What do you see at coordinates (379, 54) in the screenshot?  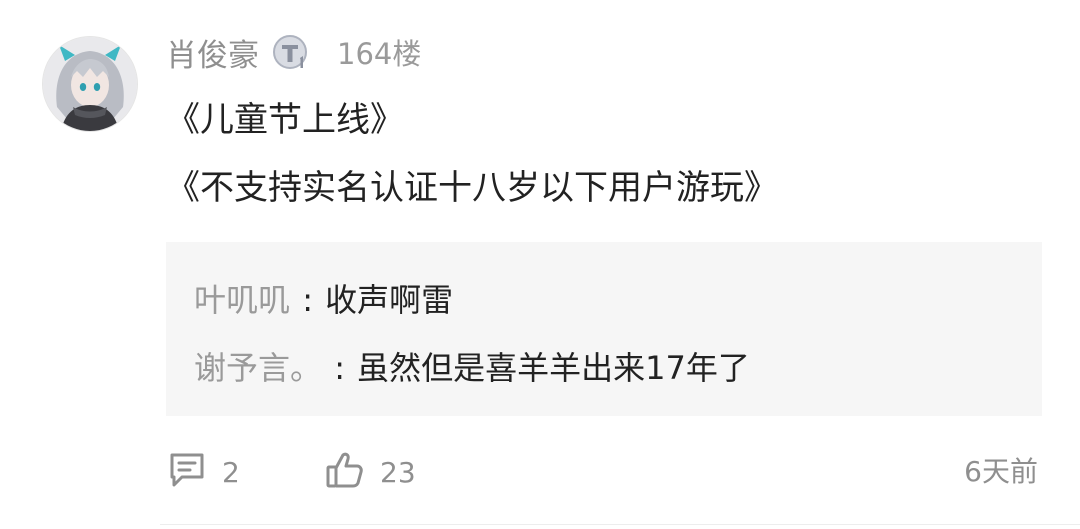 I see `floor-number: 164楼` at bounding box center [379, 54].